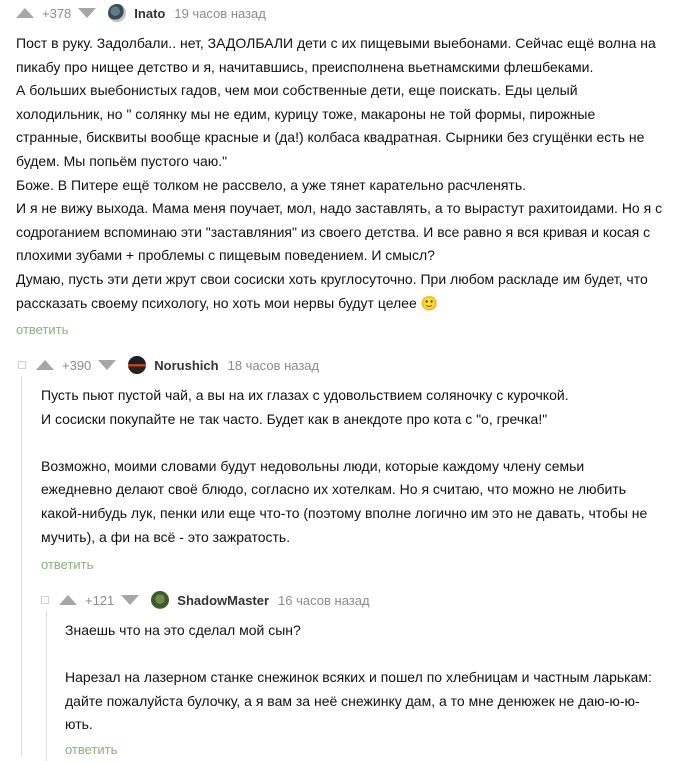 Image resolution: width=691 pixels, height=765 pixels. I want to click on comment-rating: +378, so click(57, 13).